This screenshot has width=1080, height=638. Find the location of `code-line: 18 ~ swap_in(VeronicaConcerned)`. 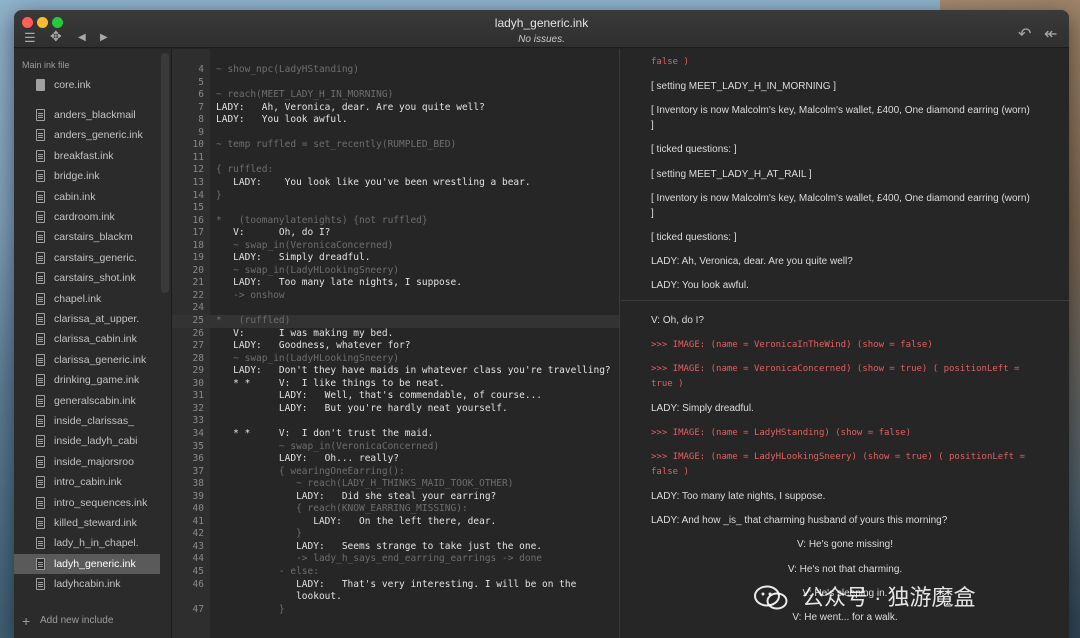

code-line: 18 ~ swap_in(VeronicaConcerned) is located at coordinates (395, 246).